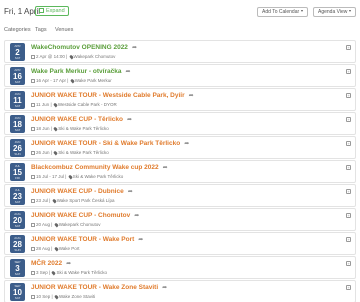 Image resolution: width=360 pixels, height=302 pixels. Describe the element at coordinates (17, 166) in the screenshot. I see `badge-month: JUL` at that location.